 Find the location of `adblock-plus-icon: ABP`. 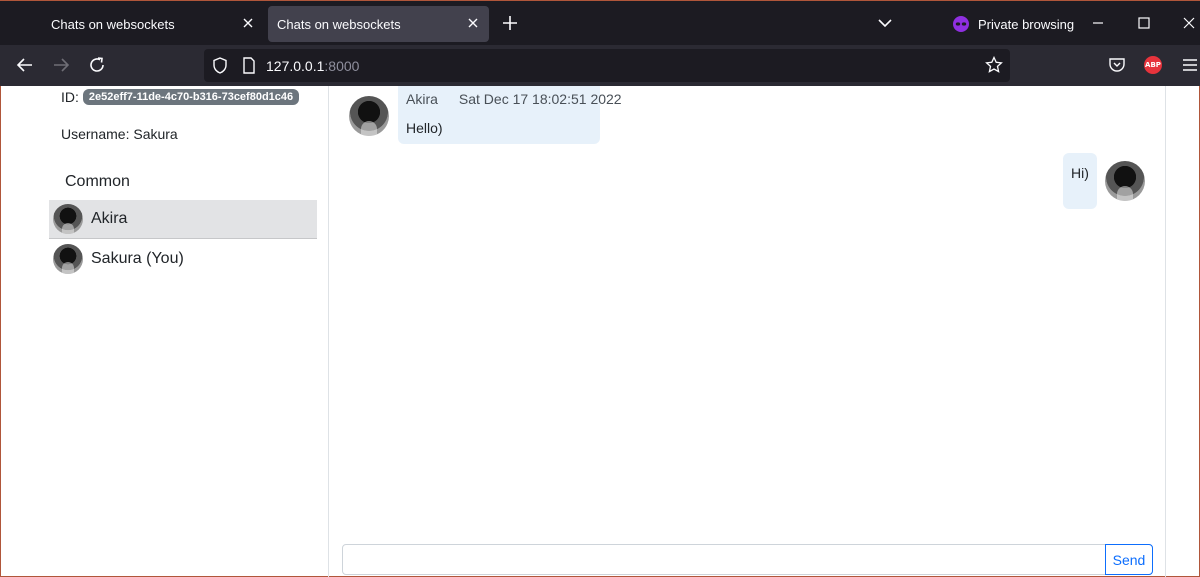

adblock-plus-icon: ABP is located at coordinates (1153, 65).